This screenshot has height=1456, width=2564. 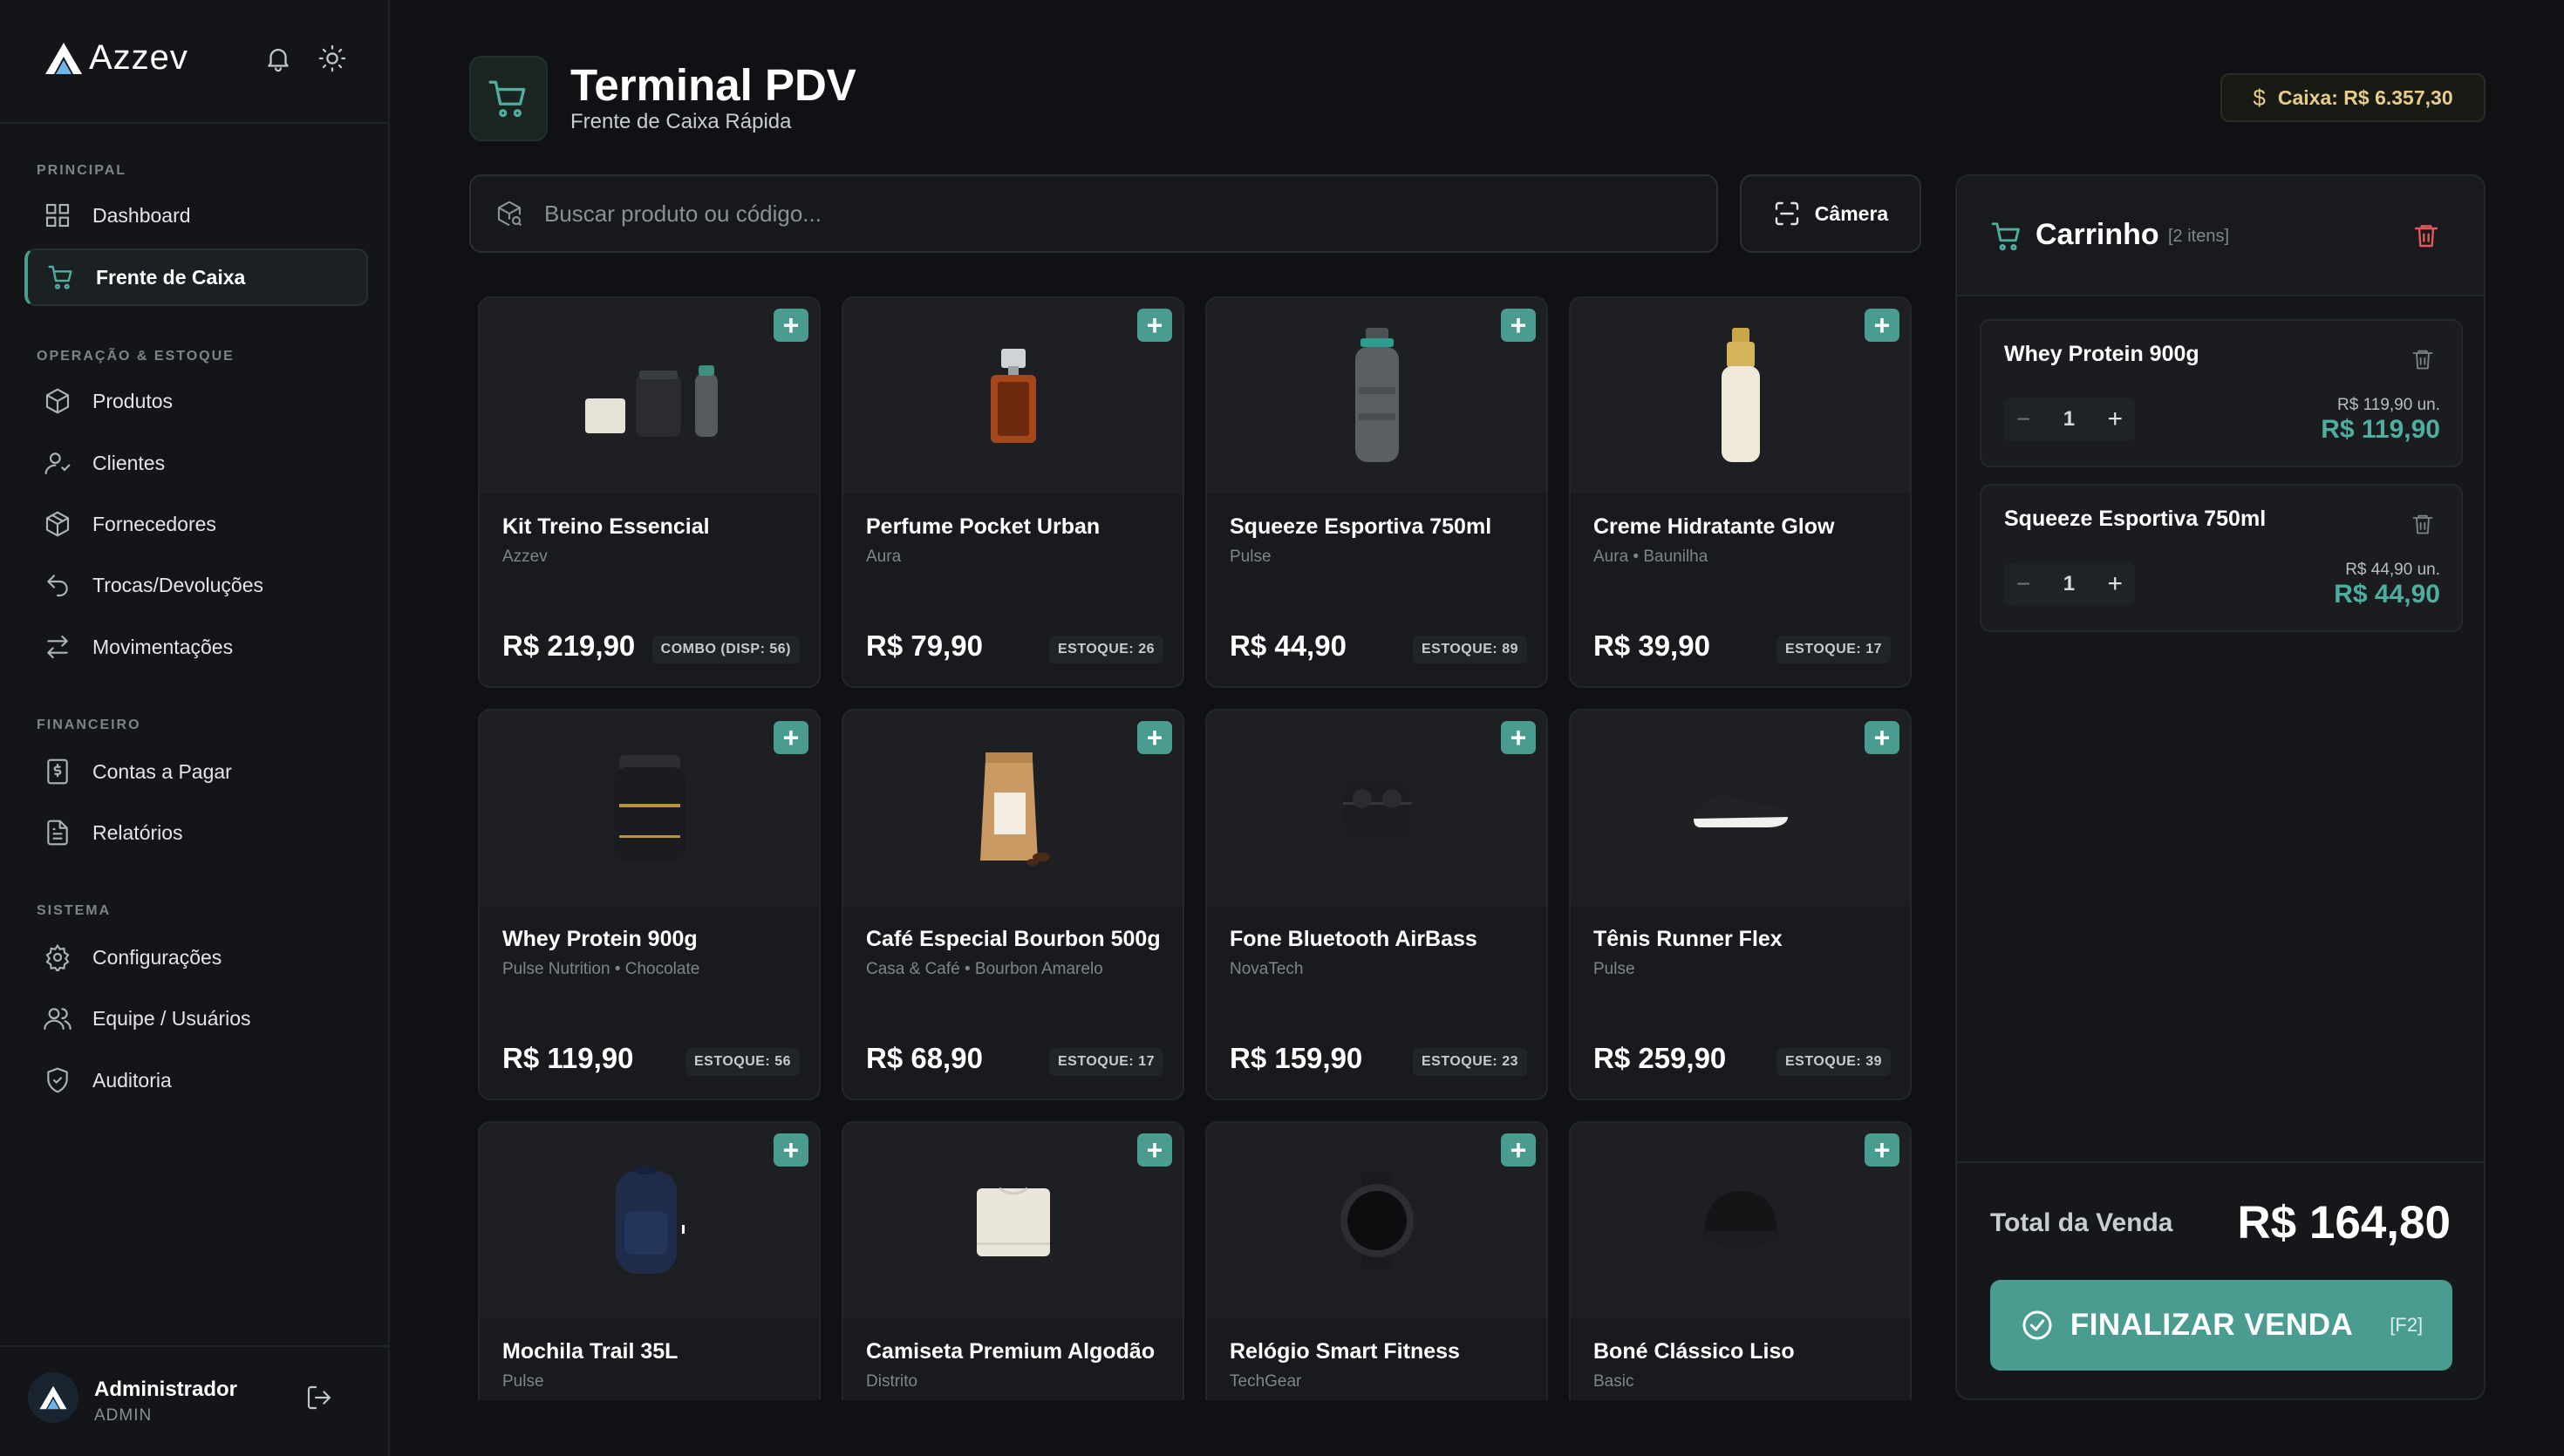 What do you see at coordinates (278, 58) in the screenshot?
I see `bell-icon` at bounding box center [278, 58].